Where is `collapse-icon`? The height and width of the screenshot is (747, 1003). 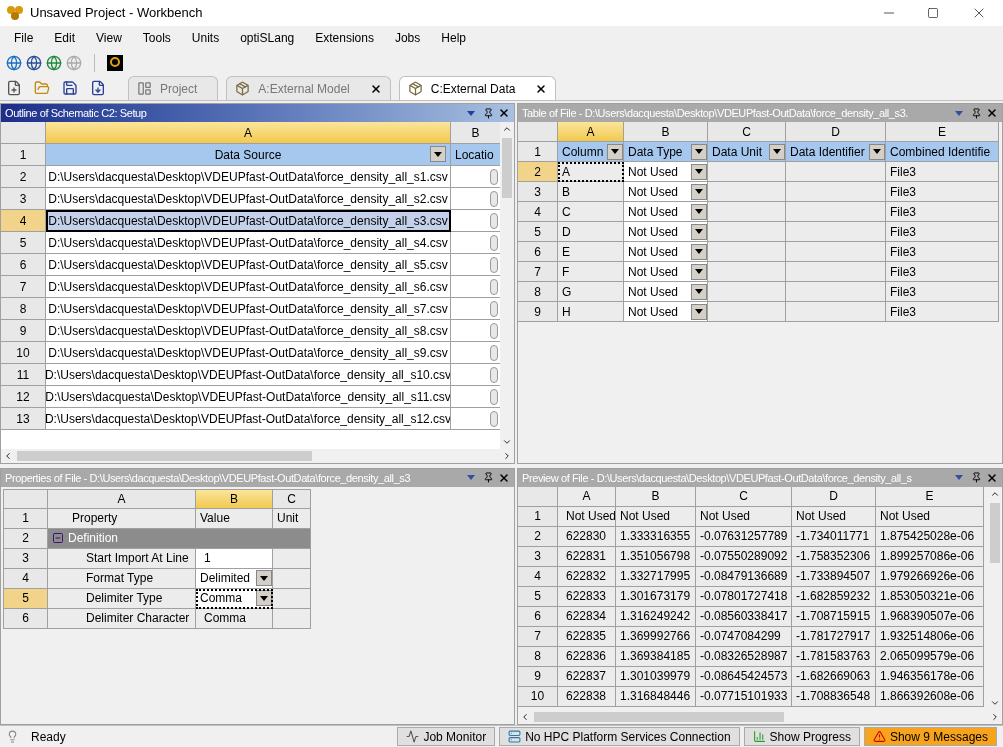 collapse-icon is located at coordinates (58, 538).